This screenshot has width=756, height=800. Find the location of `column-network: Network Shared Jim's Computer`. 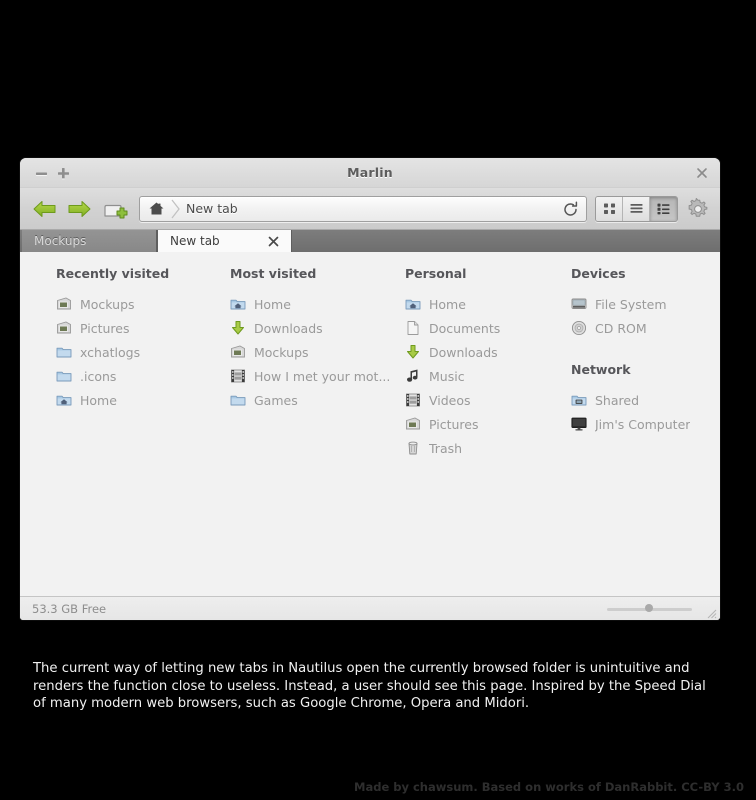

column-network: Network Shared Jim's Computer is located at coordinates (641, 399).